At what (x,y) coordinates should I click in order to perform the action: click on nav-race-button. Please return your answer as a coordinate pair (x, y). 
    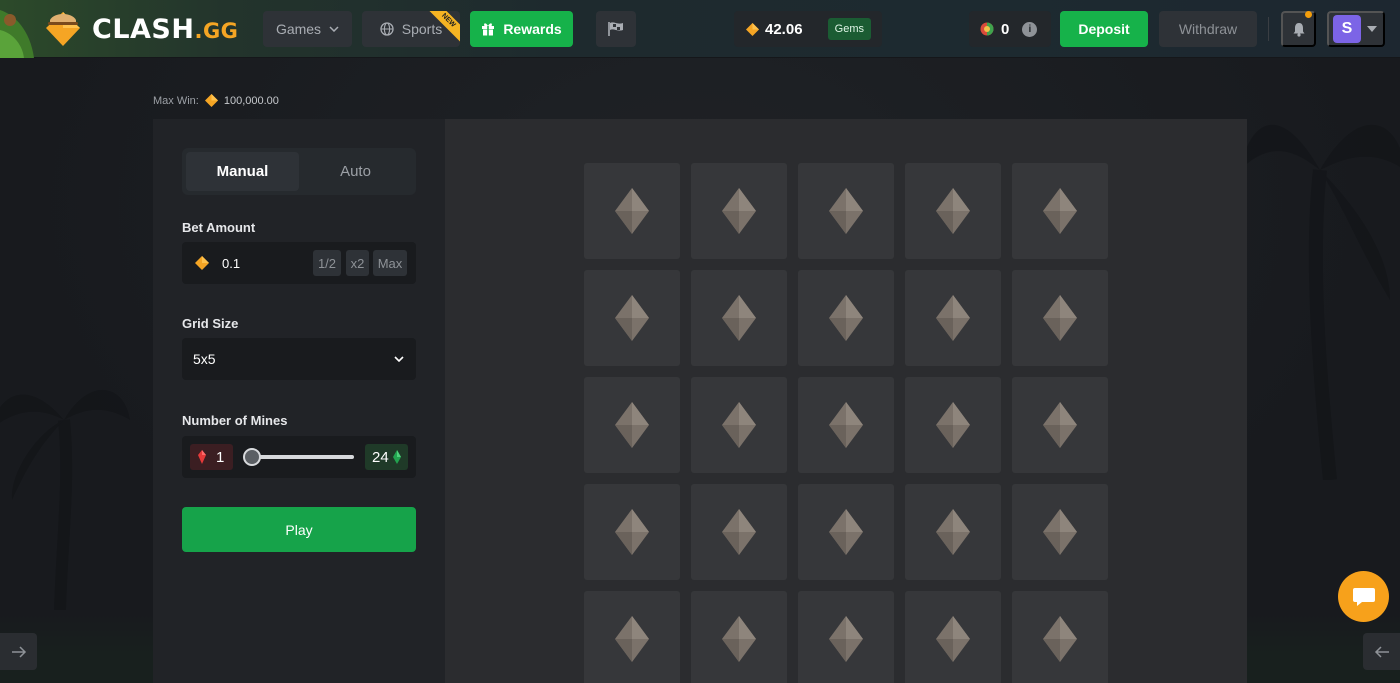
    Looking at the image, I should click on (616, 29).